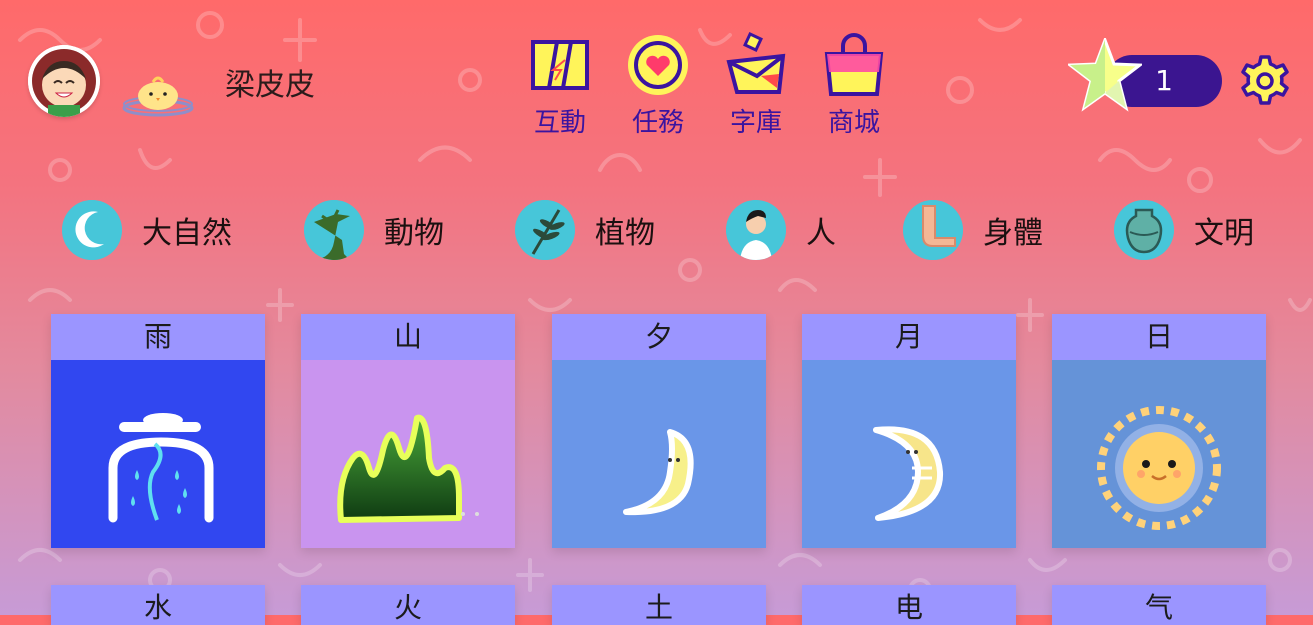  I want to click on card-character: 山, so click(408, 337).